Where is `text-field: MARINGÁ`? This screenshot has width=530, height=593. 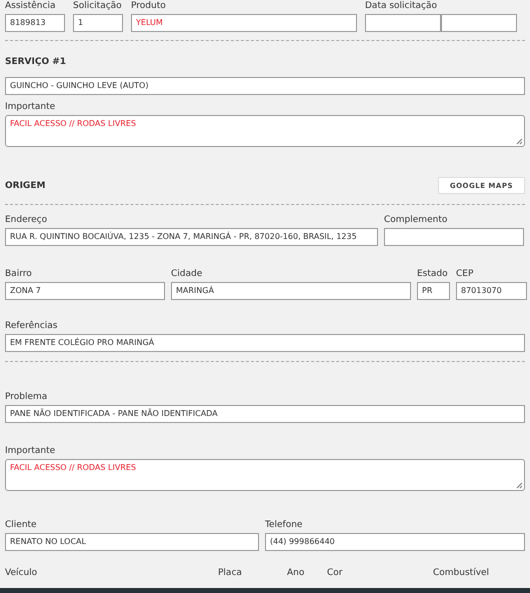 text-field: MARINGÁ is located at coordinates (291, 291).